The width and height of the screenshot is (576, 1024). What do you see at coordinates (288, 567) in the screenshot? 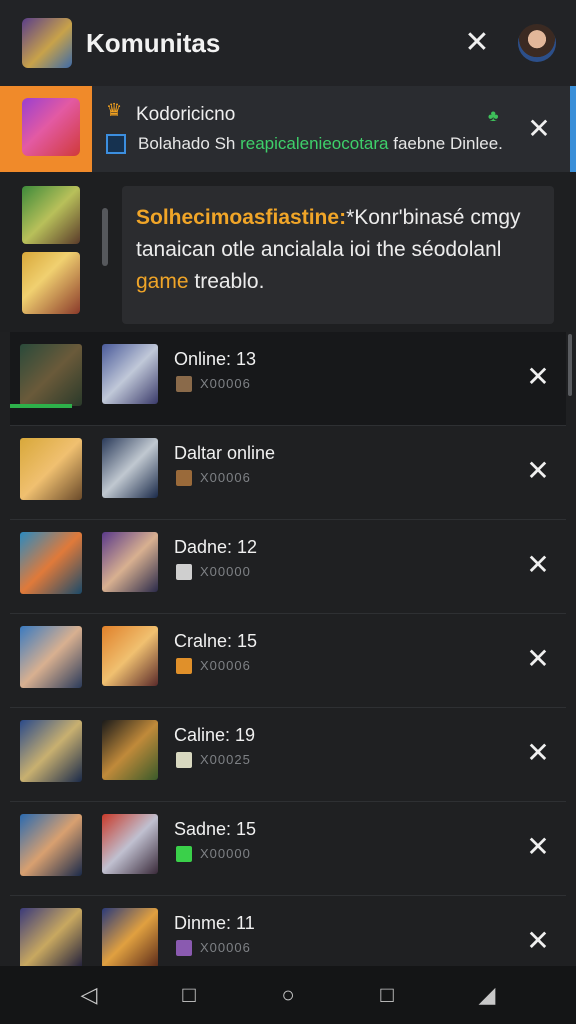
I see `list-item: Dadne: 12 X00000 ✕` at bounding box center [288, 567].